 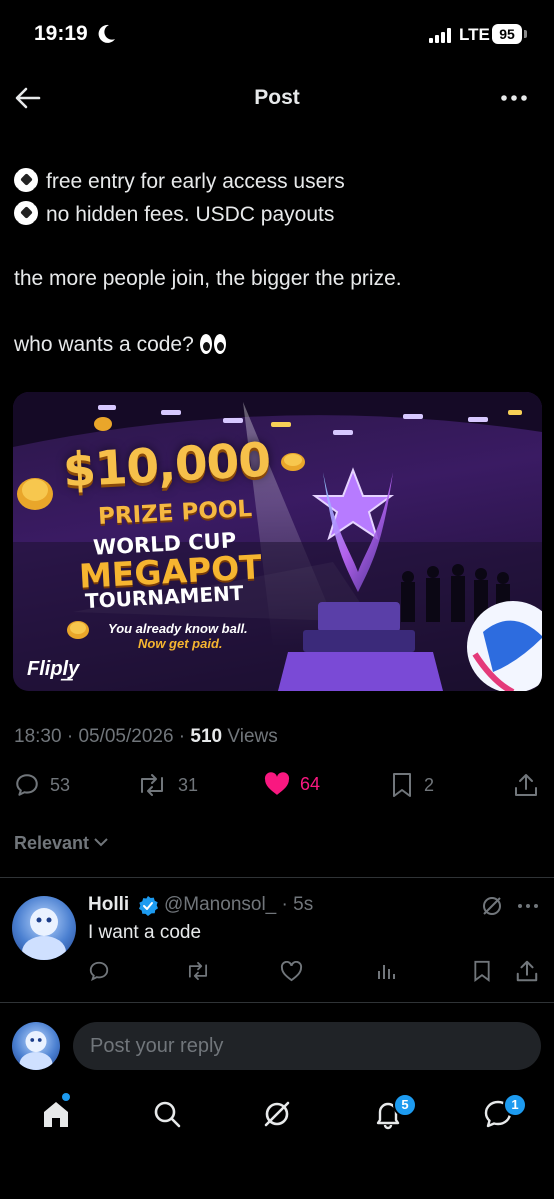 I want to click on chevron-down-icon, so click(x=101, y=842).